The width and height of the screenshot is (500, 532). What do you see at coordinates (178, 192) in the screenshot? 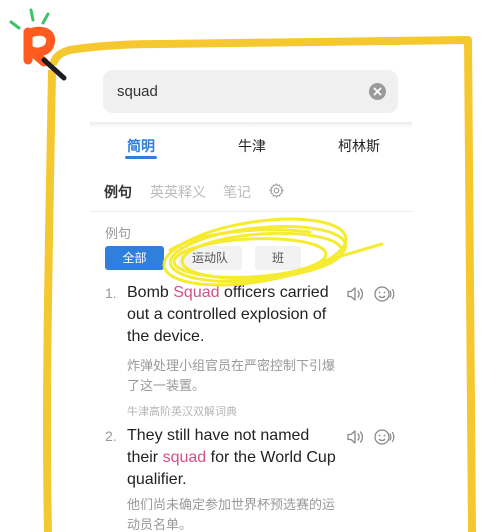
I see `tab-english-definitions: 英英释义` at bounding box center [178, 192].